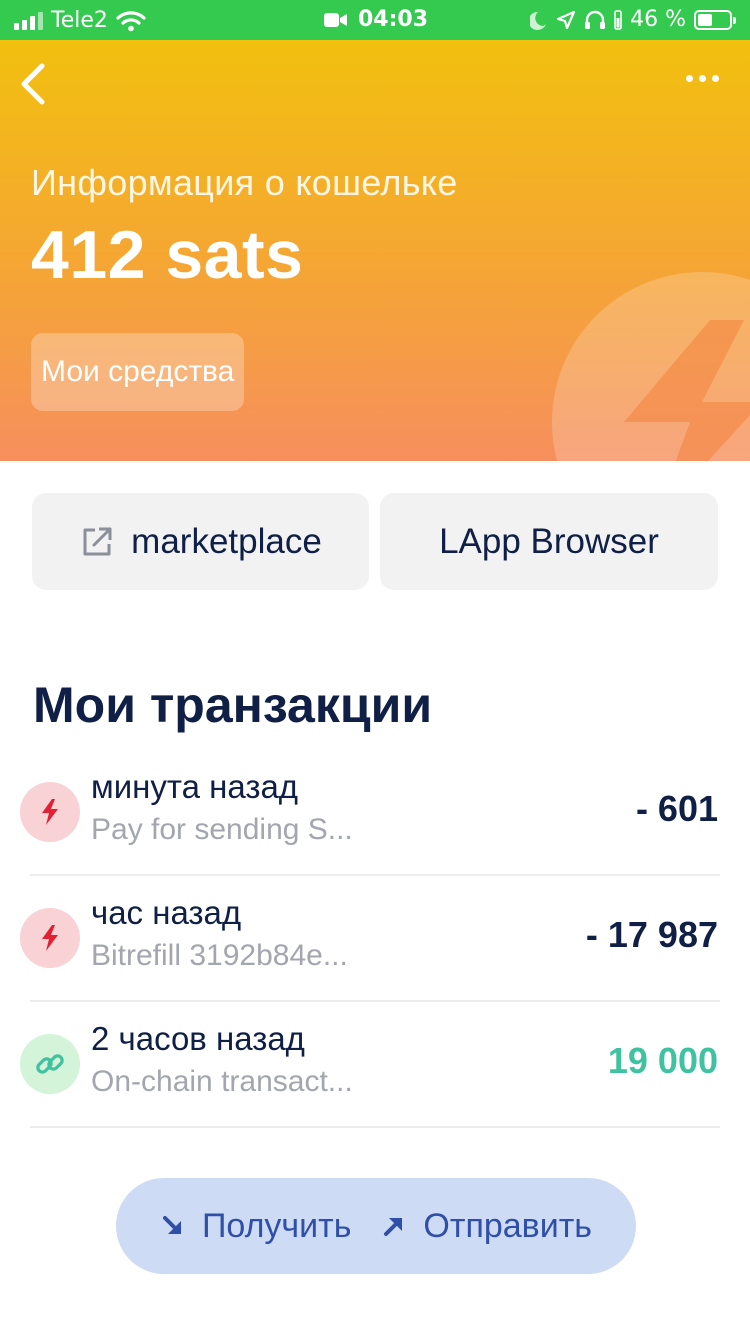 The image size is (750, 1334). Describe the element at coordinates (195, 786) in the screenshot. I see `transaction-time: минута назад` at that location.